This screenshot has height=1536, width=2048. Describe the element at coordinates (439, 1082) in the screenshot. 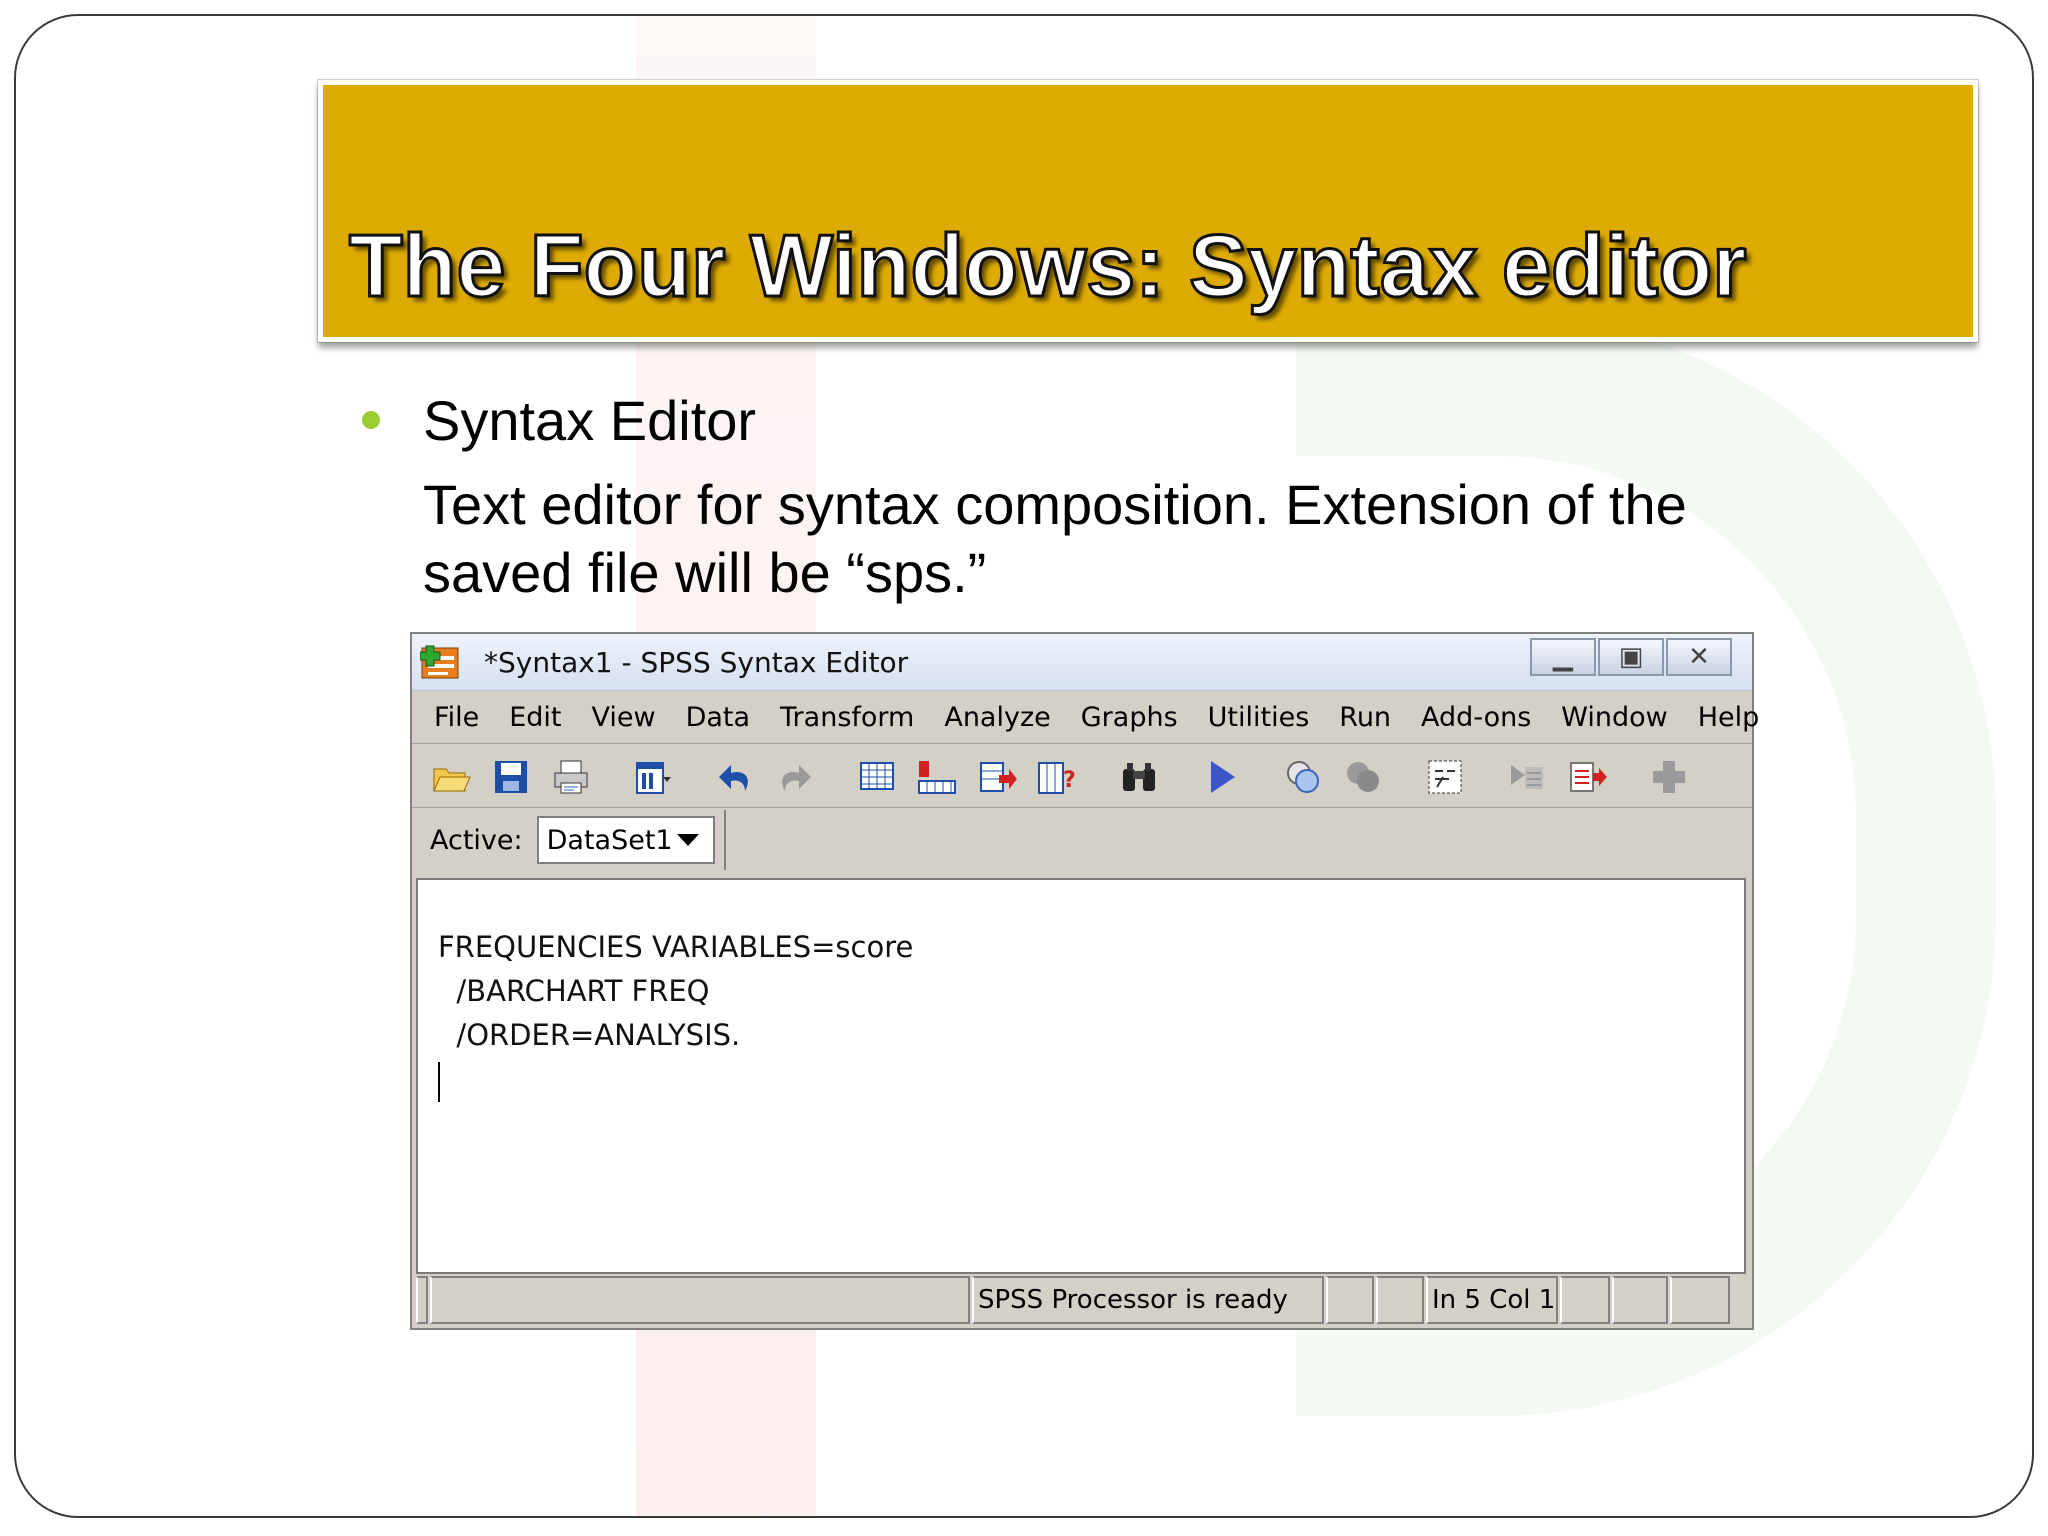

I see `text-caret` at that location.